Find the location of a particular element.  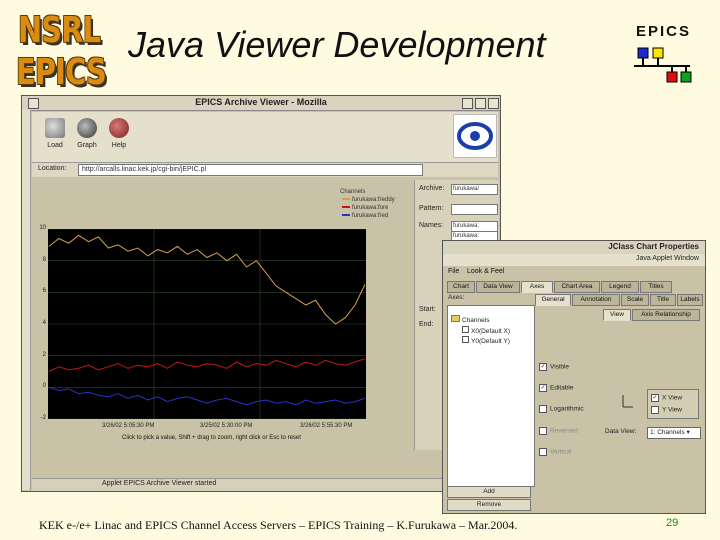

tab-axes: Axes is located at coordinates (537, 287).